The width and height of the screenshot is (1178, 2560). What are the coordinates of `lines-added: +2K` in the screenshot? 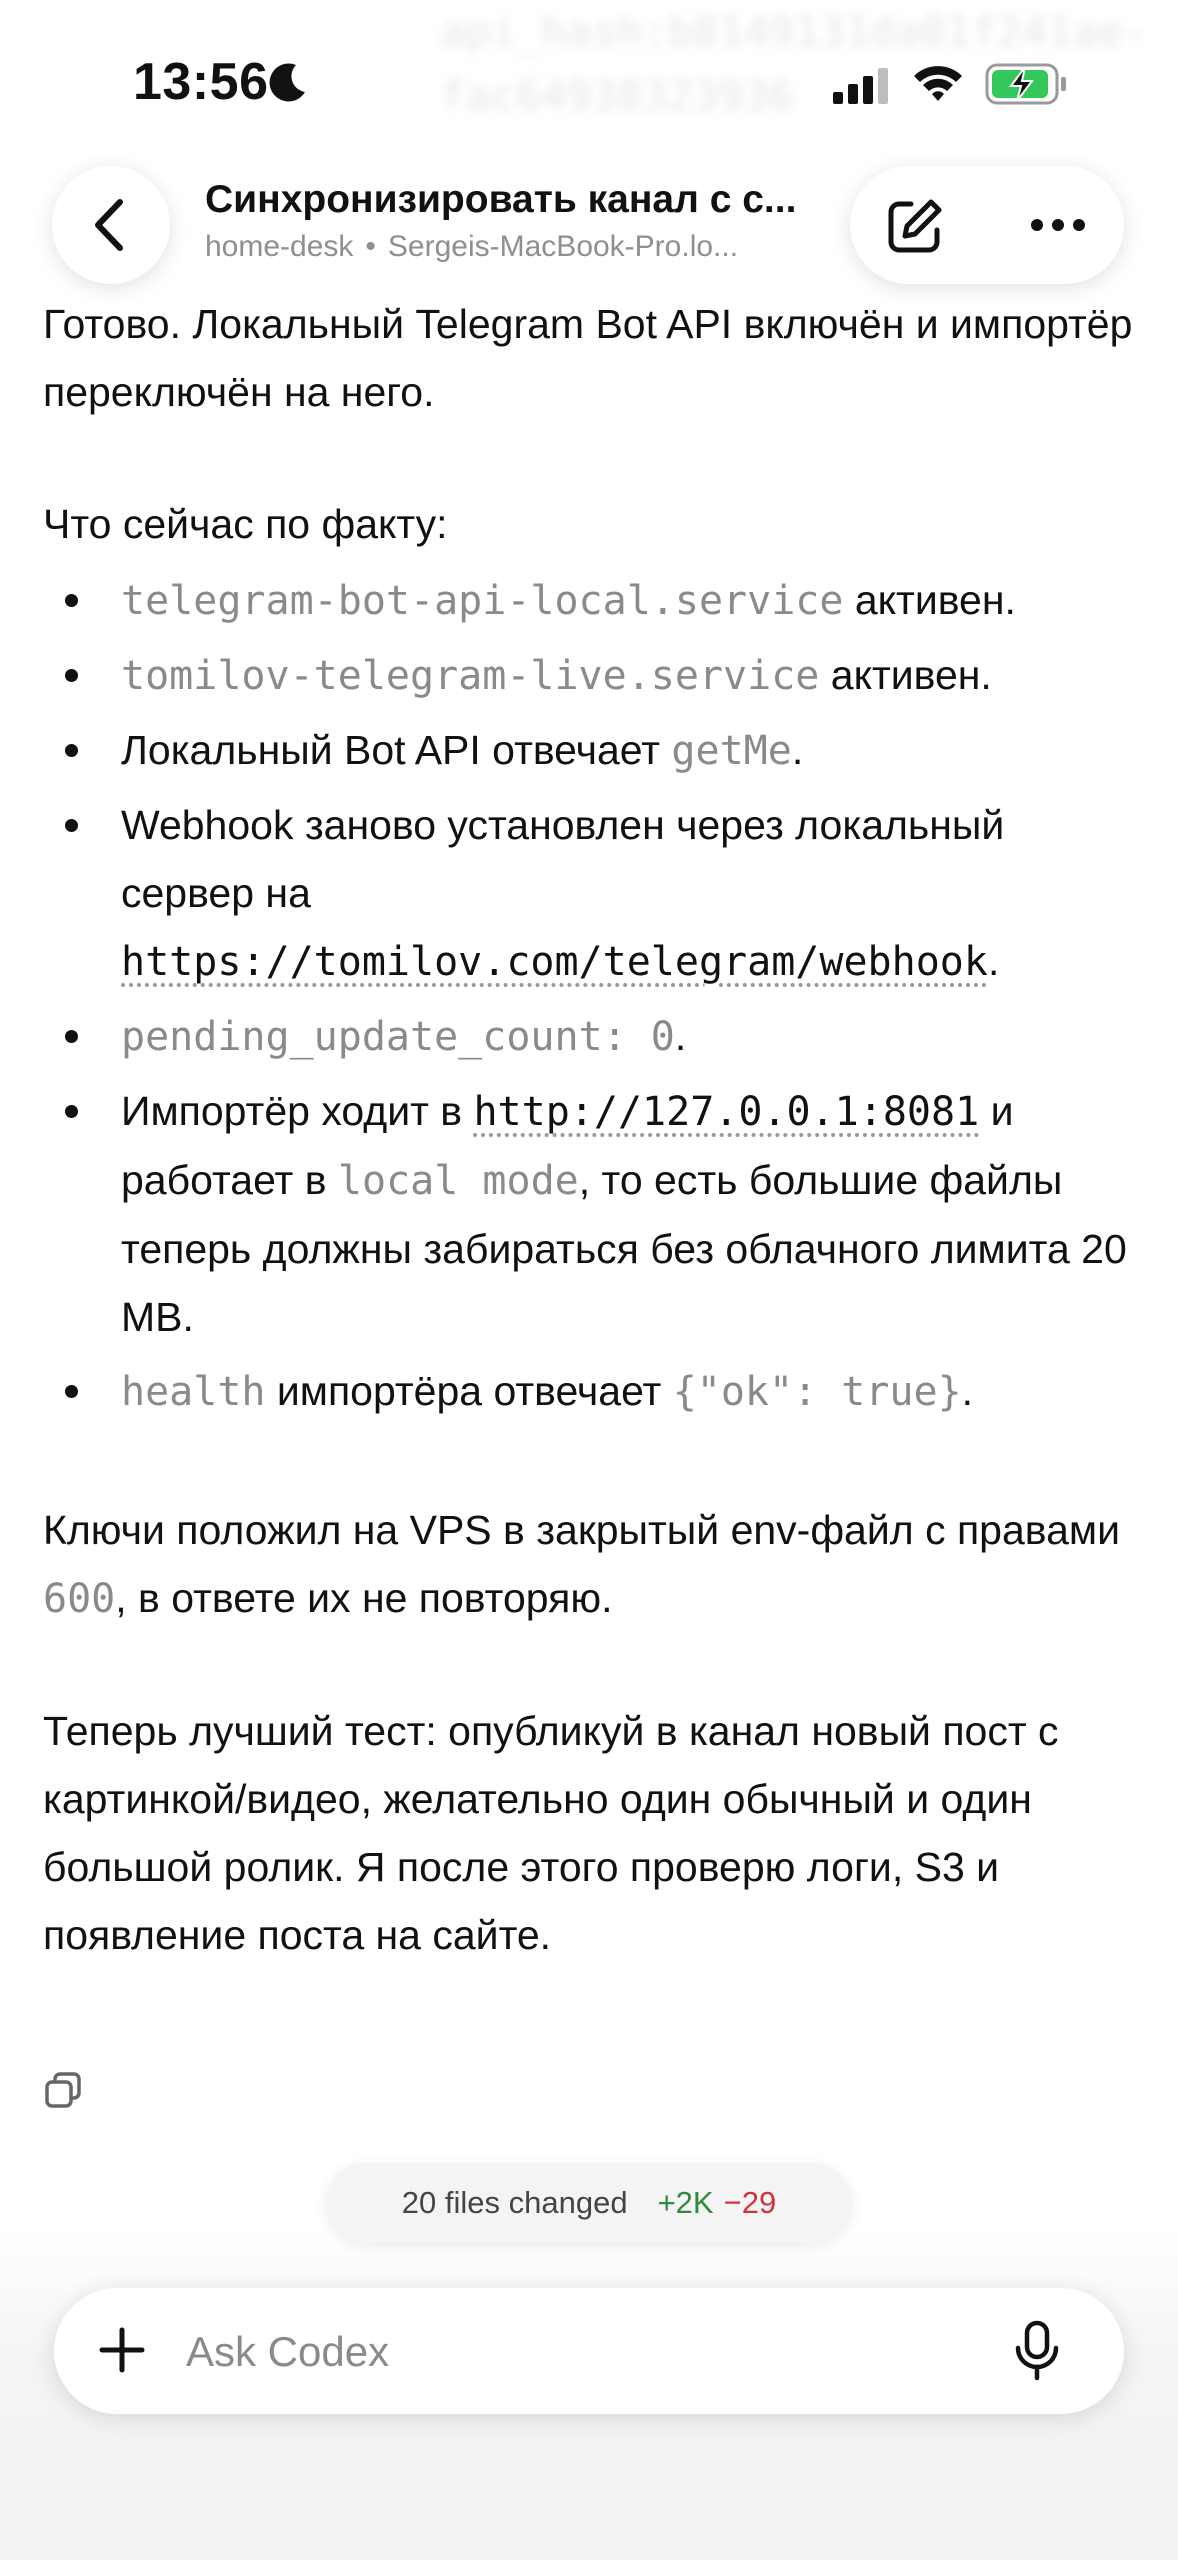 It's located at (685, 2202).